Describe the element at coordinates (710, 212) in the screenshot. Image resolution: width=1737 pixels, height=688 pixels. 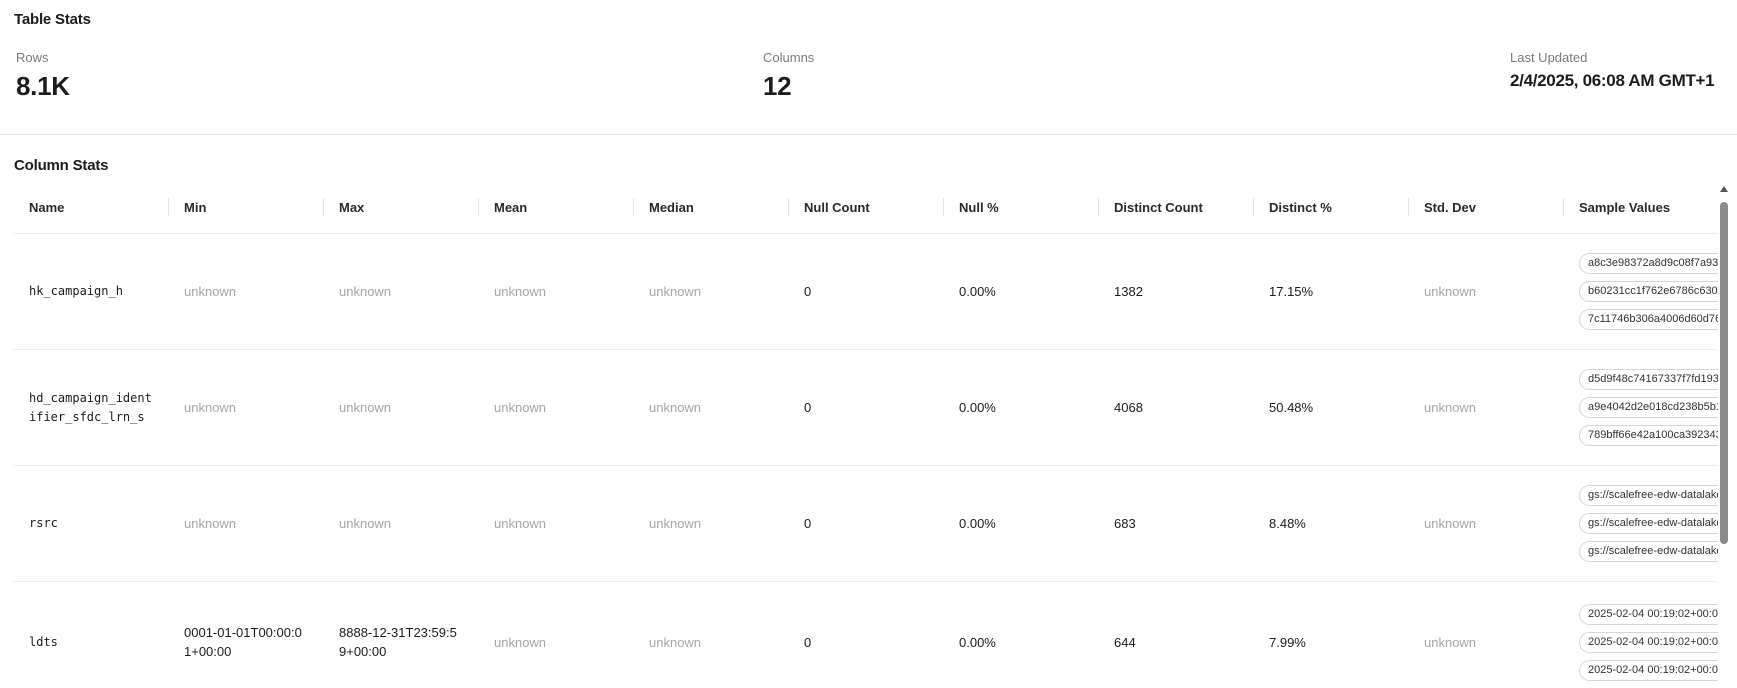
I see `column-header-median: Median` at that location.